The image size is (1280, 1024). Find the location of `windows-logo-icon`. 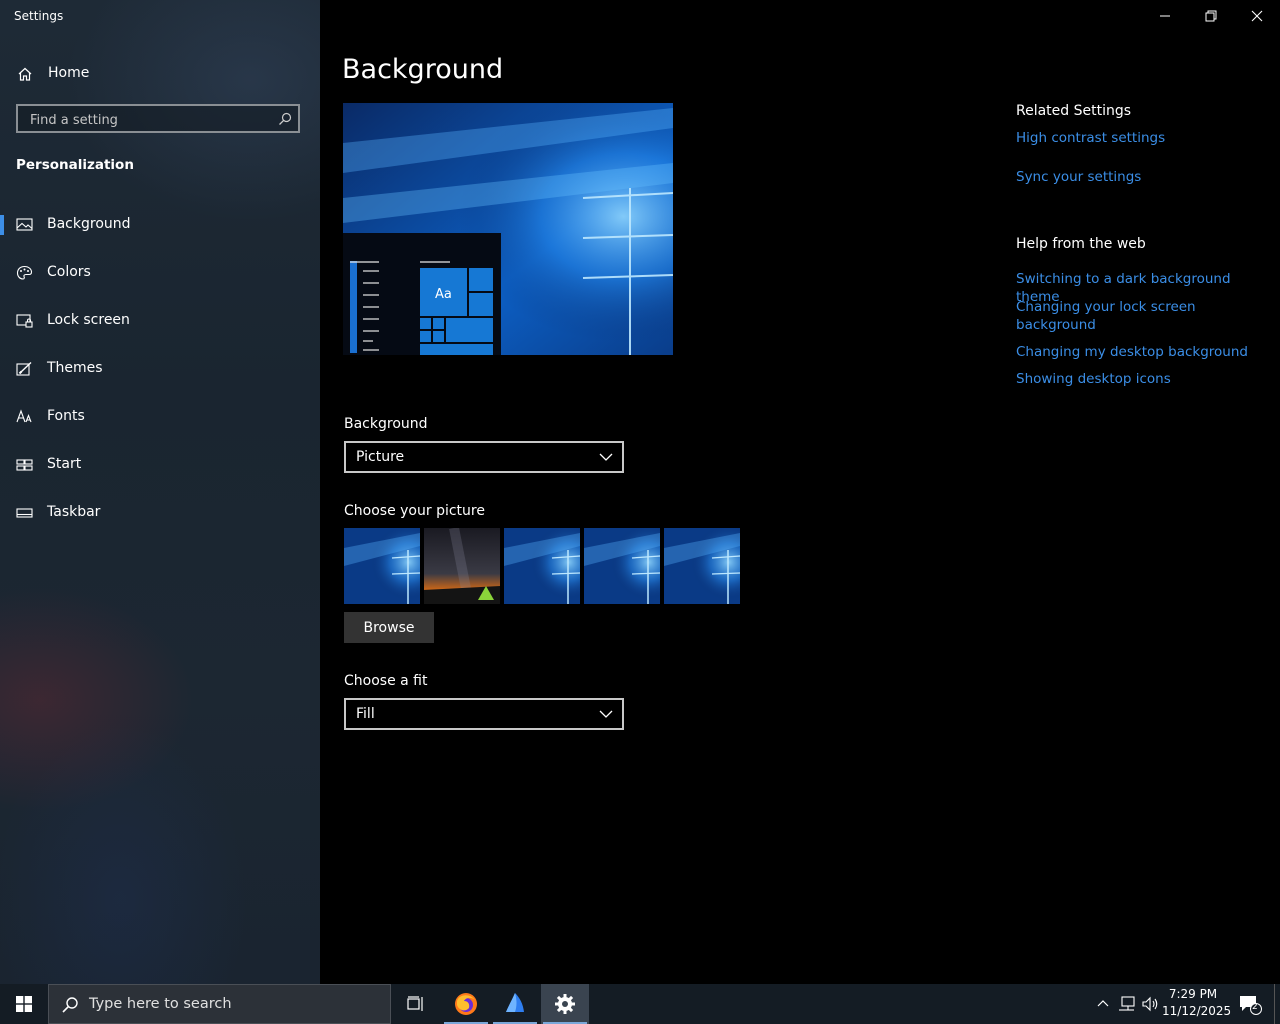

windows-logo-icon is located at coordinates (24, 1004).